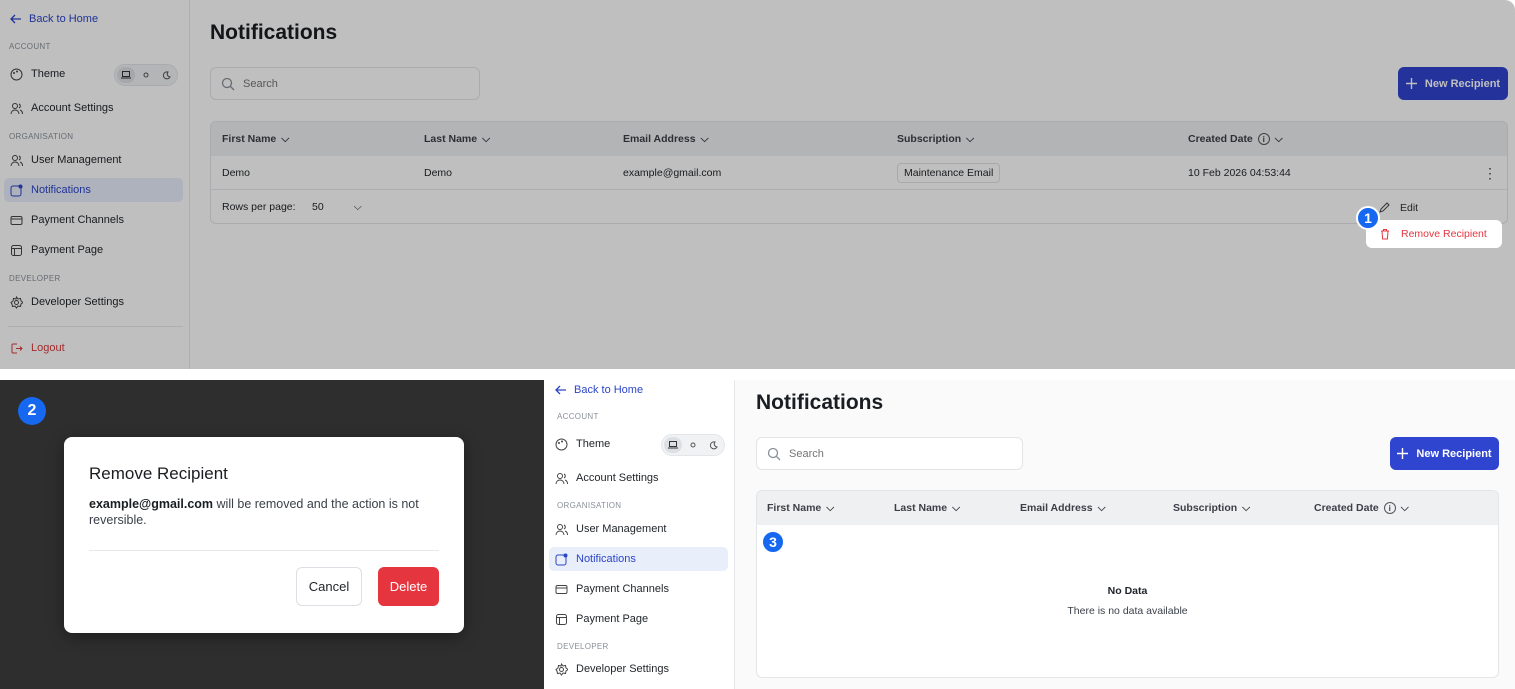  I want to click on sidebar-item-payment-page: Payment Page, so click(638, 619).